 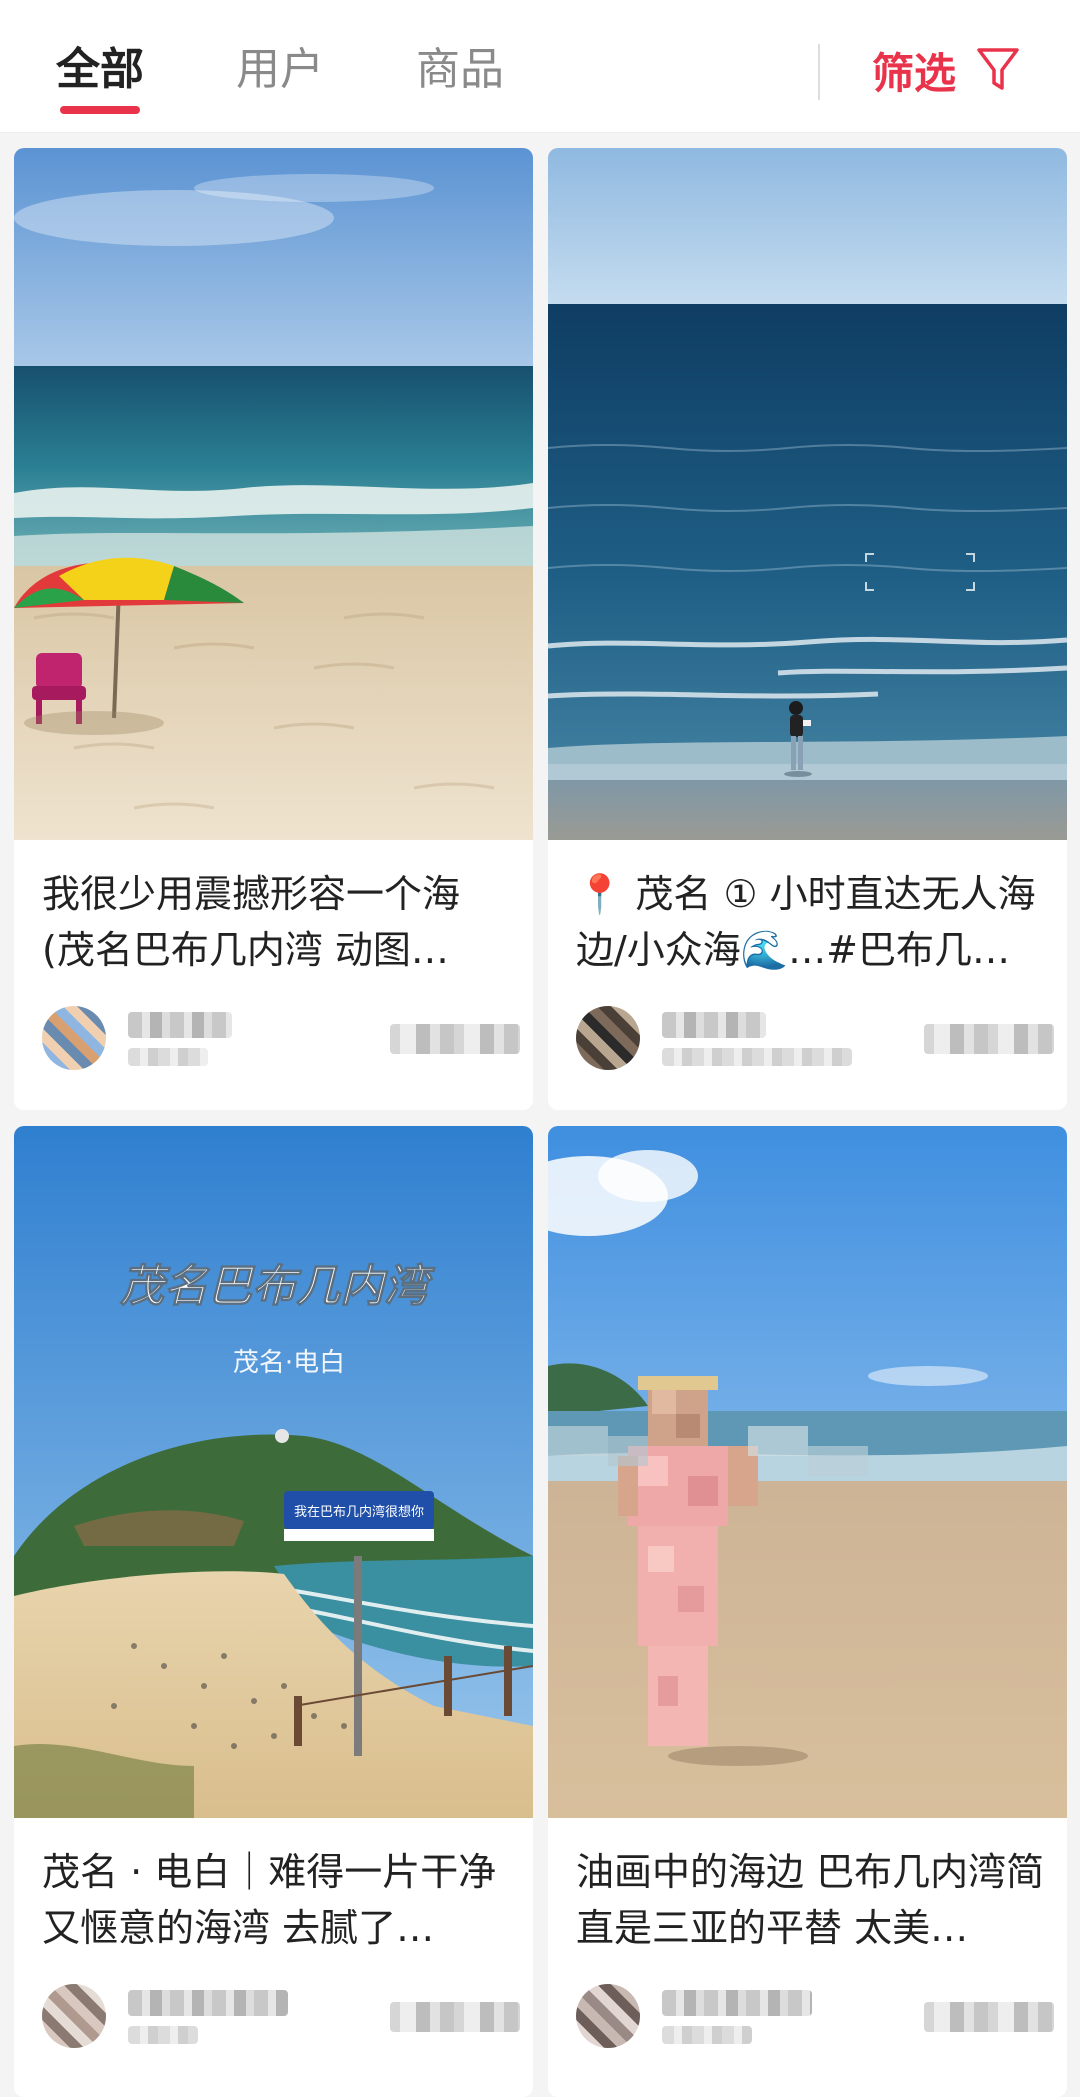 I want to click on location-pin-icon: 📍, so click(x=600, y=894).